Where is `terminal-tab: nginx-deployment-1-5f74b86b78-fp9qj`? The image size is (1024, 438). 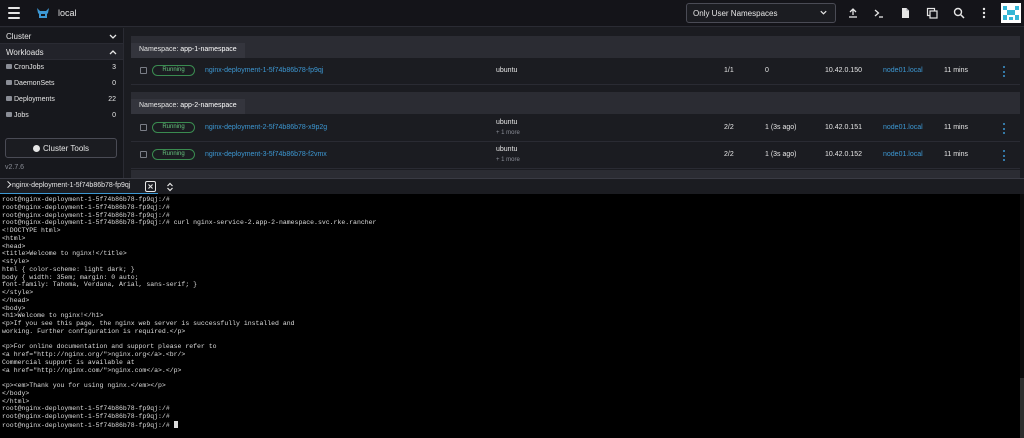 terminal-tab: nginx-deployment-1-5f74b86b78-fp9qj is located at coordinates (79, 187).